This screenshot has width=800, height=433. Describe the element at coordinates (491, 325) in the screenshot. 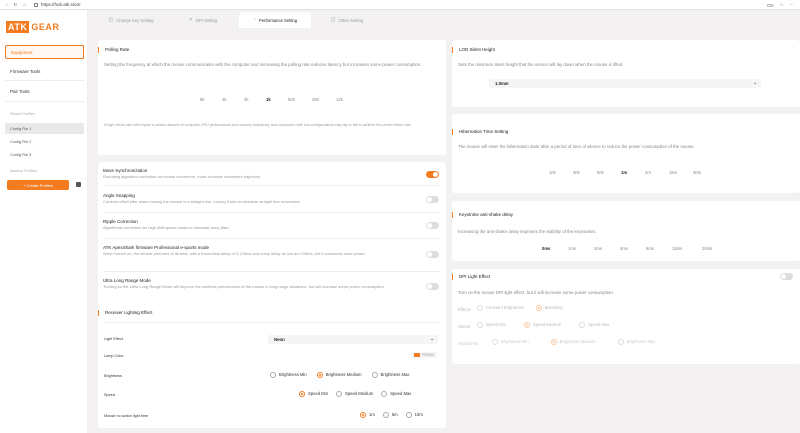

I see `dpi-speed-min-option: Speed Min` at that location.